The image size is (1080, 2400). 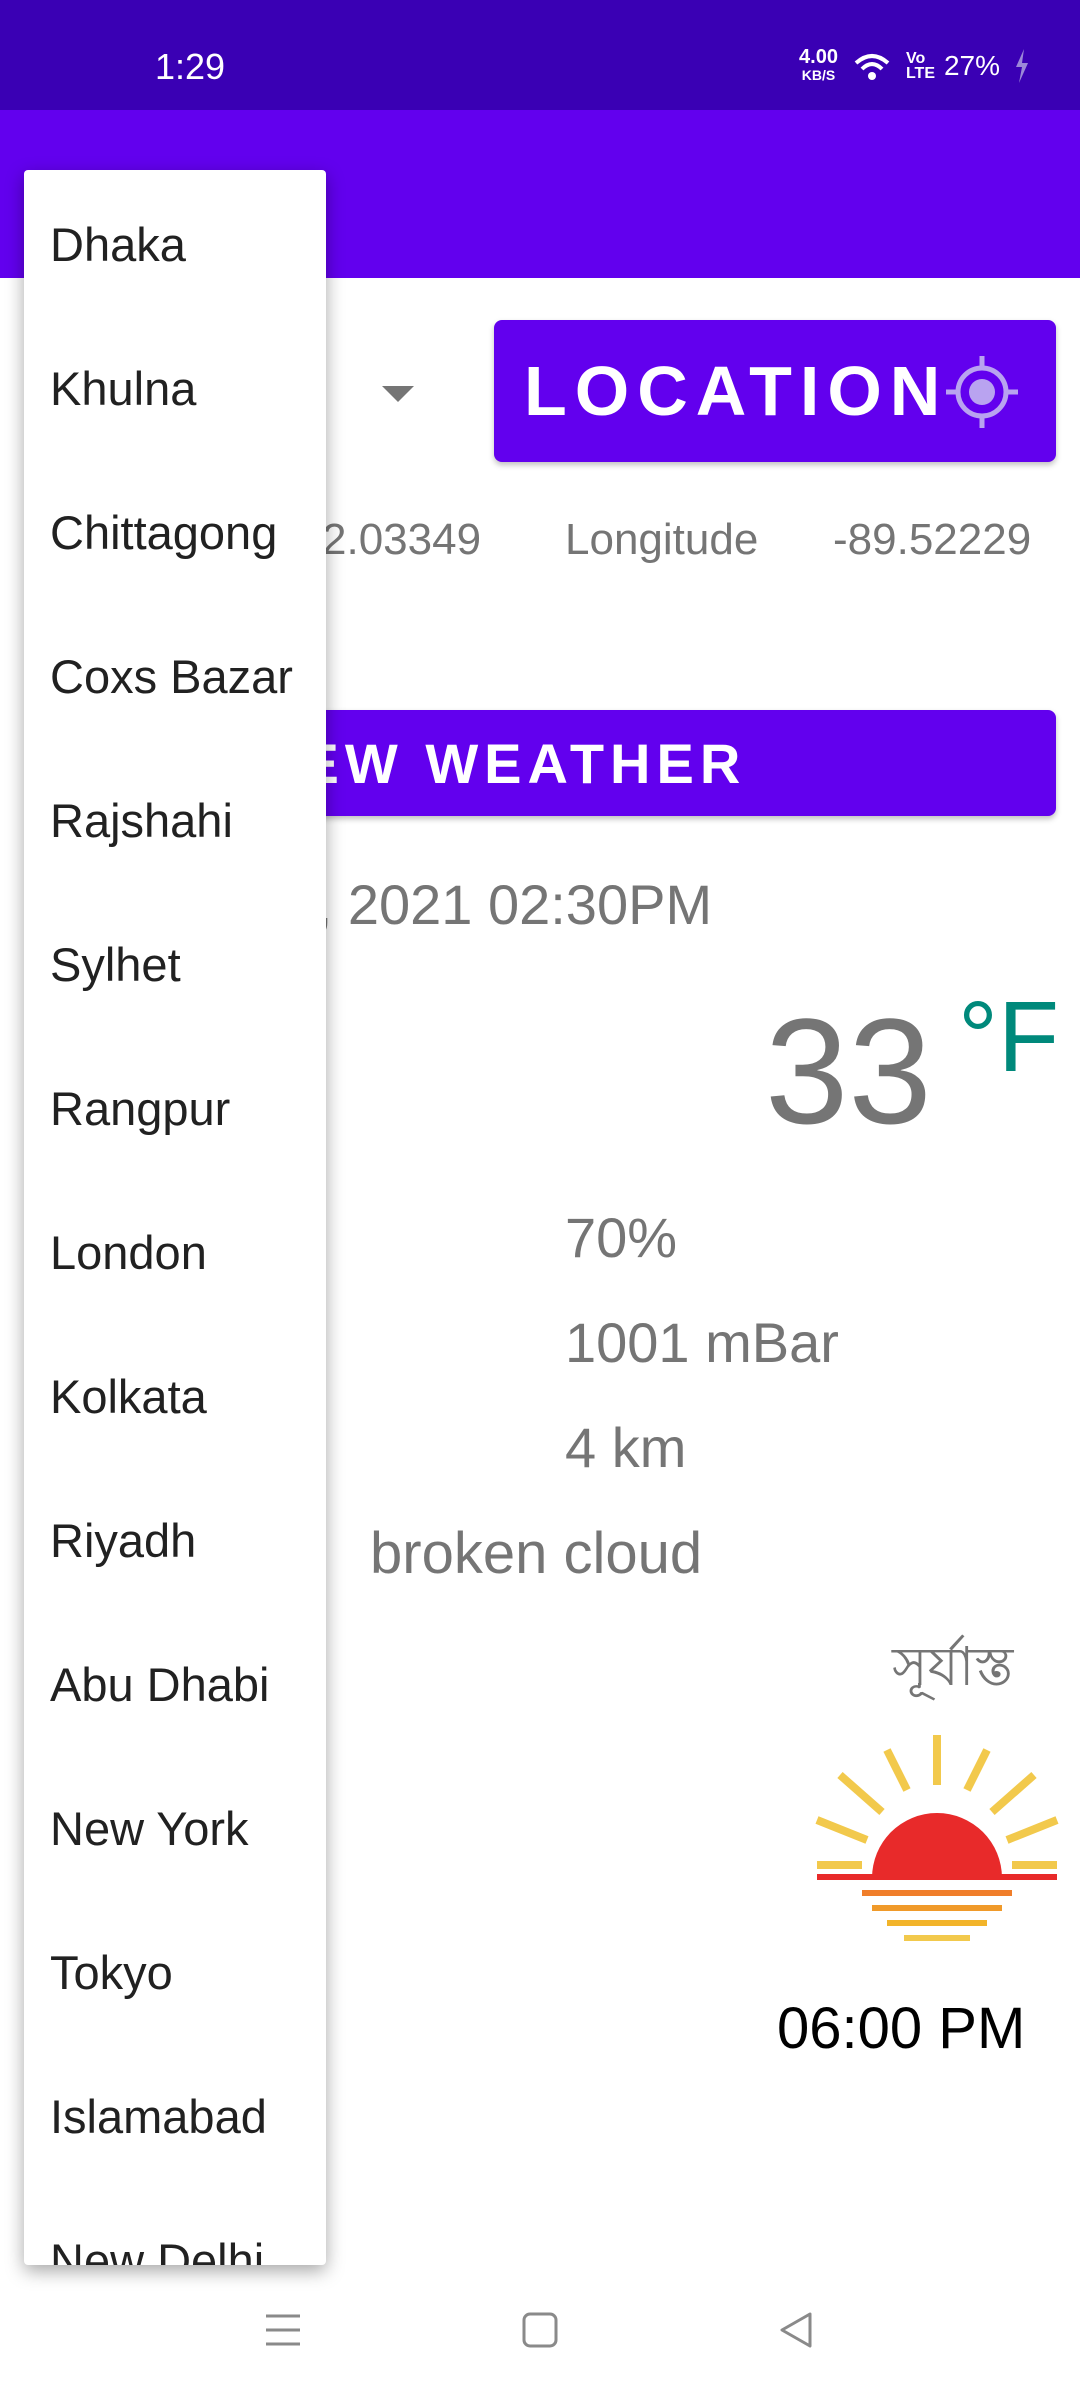 What do you see at coordinates (141, 820) in the screenshot?
I see `dropdown-item-rajshahi: Rajshahi` at bounding box center [141, 820].